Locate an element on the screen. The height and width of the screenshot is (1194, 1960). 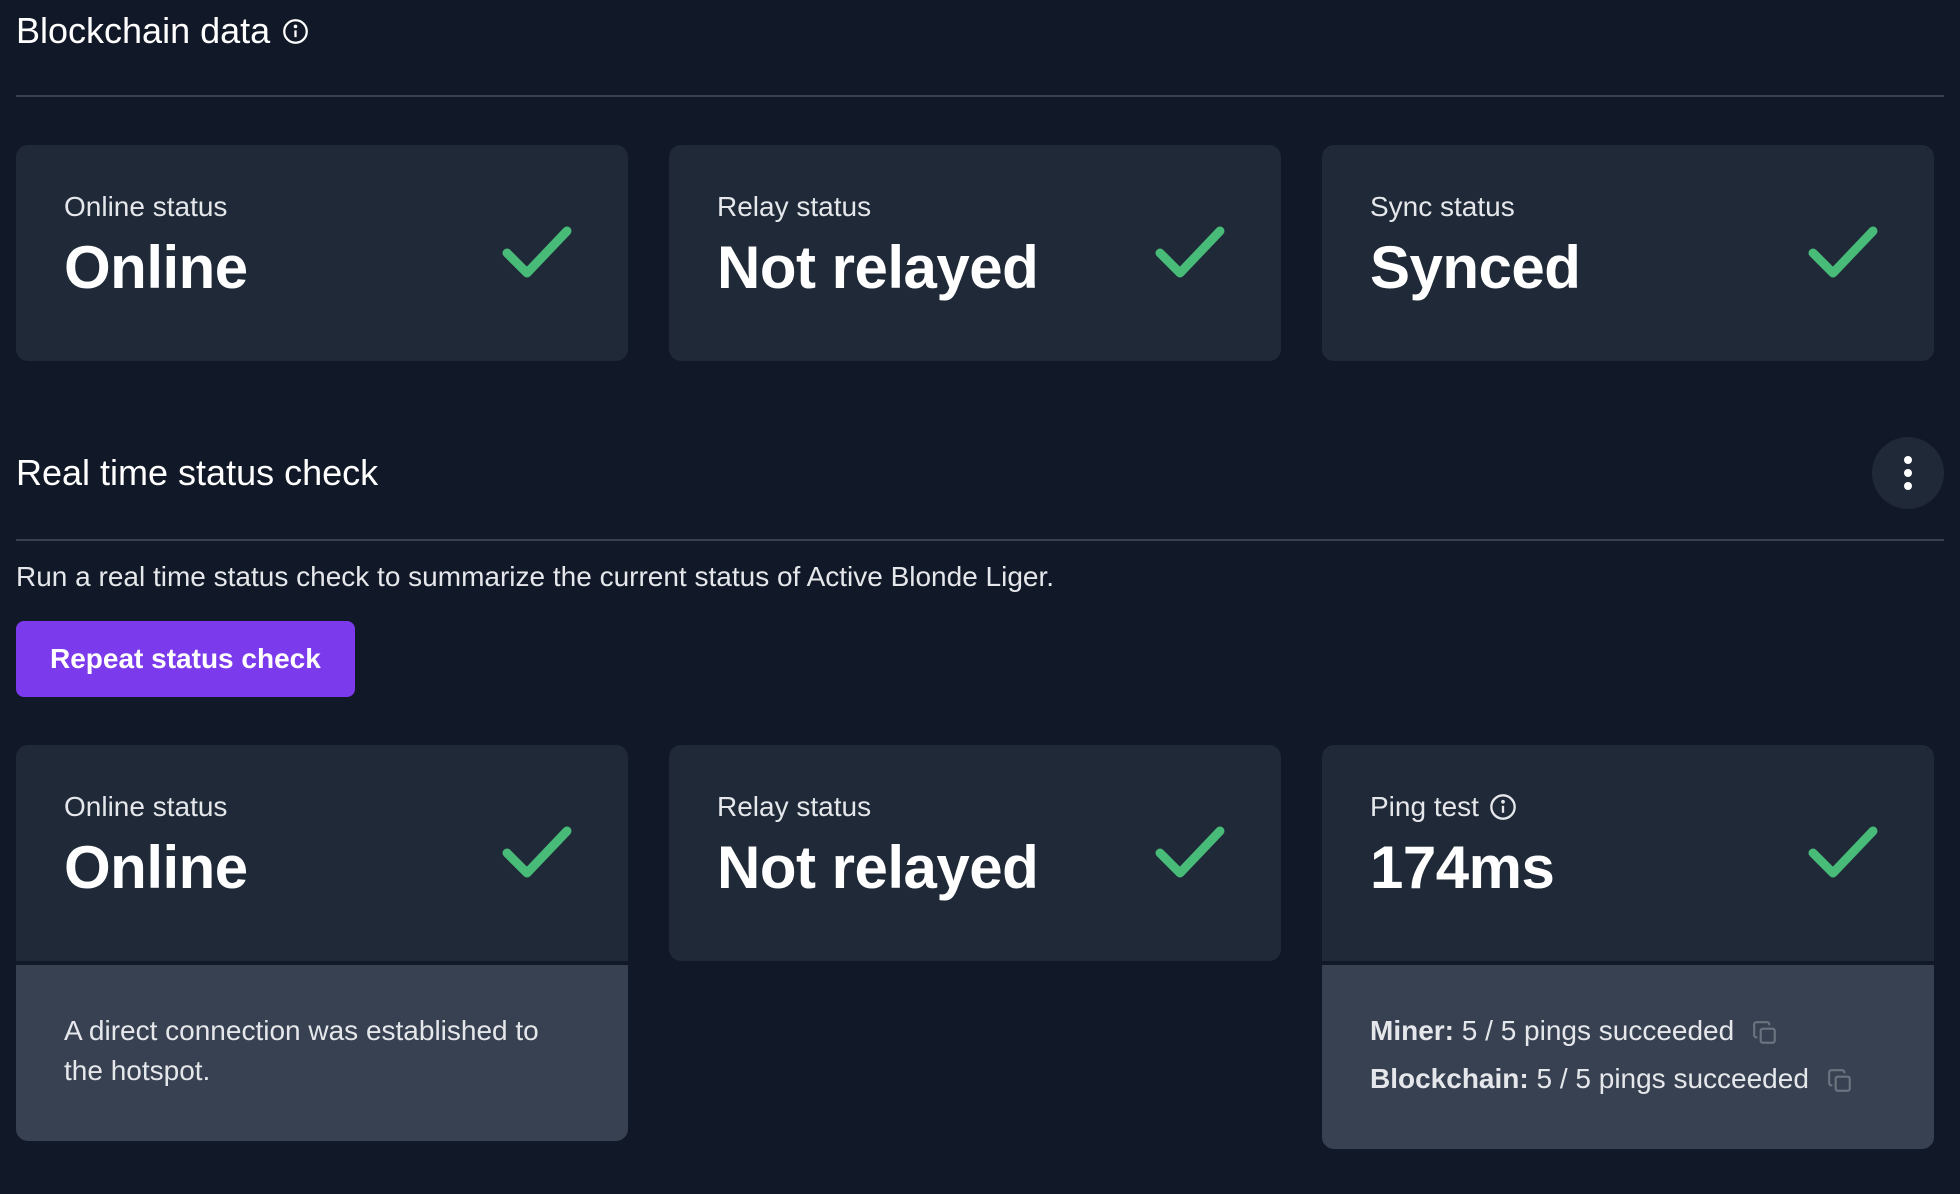
more-options-button is located at coordinates (1908, 473).